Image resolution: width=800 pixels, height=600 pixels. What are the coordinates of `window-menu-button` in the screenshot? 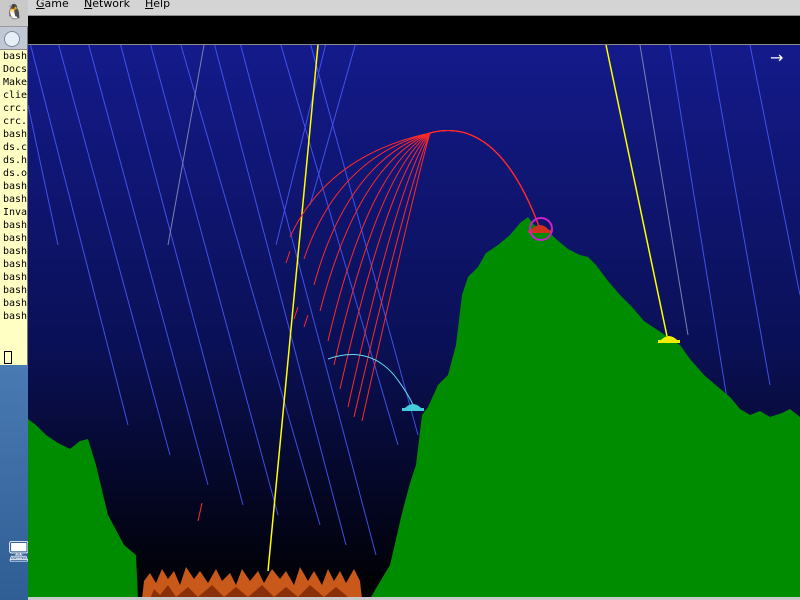 It's located at (12, 39).